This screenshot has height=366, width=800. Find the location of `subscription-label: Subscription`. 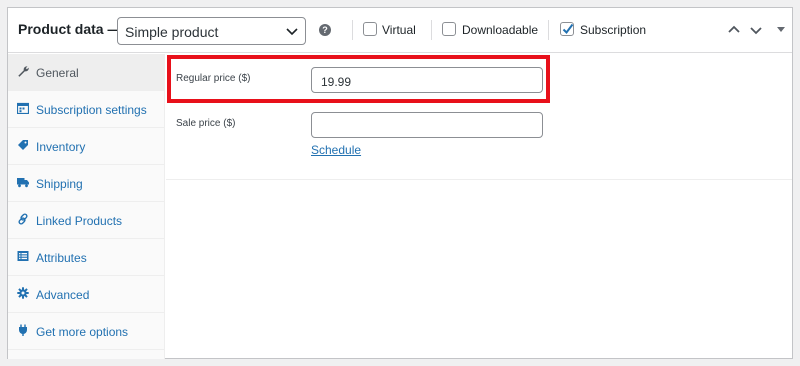

subscription-label: Subscription is located at coordinates (613, 30).